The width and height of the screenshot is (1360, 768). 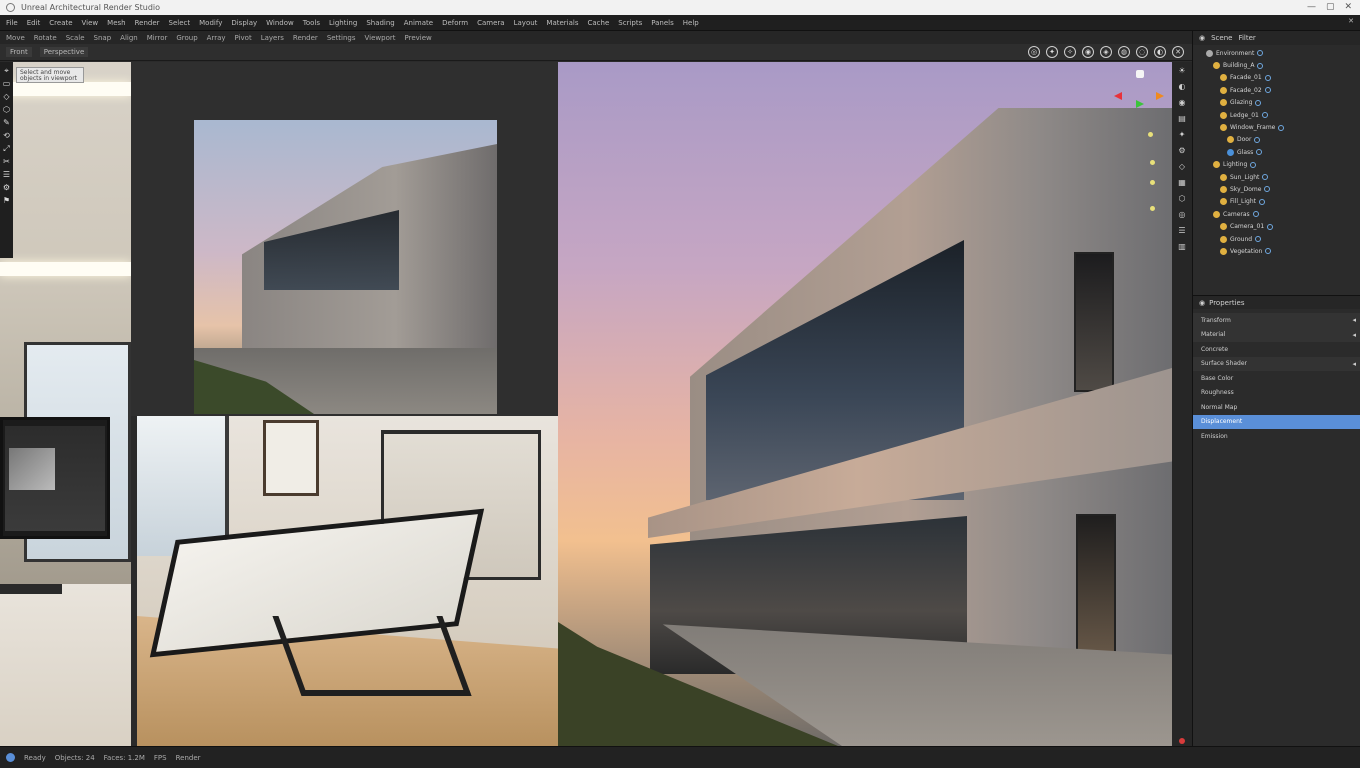 What do you see at coordinates (1124, 52) in the screenshot?
I see `viewport-tool-icon: ◍` at bounding box center [1124, 52].